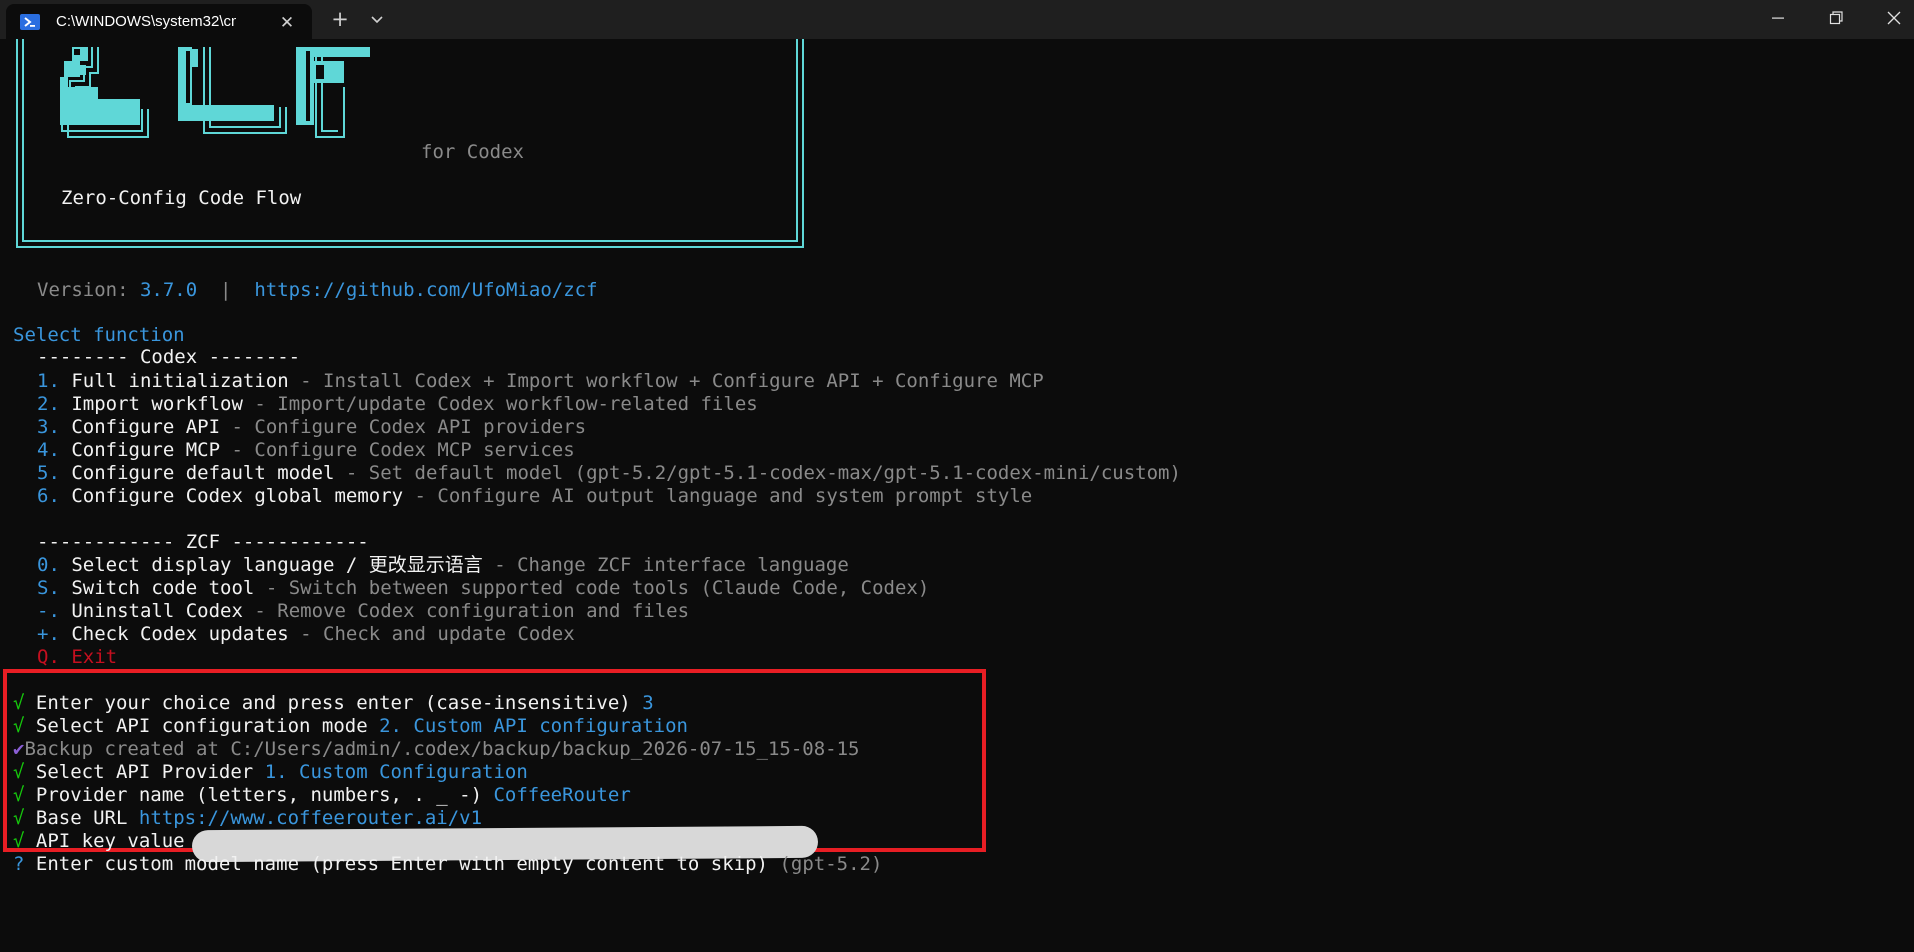  I want to click on tab-title: C:\WINDOWS\system32\cmd.e, so click(146, 21).